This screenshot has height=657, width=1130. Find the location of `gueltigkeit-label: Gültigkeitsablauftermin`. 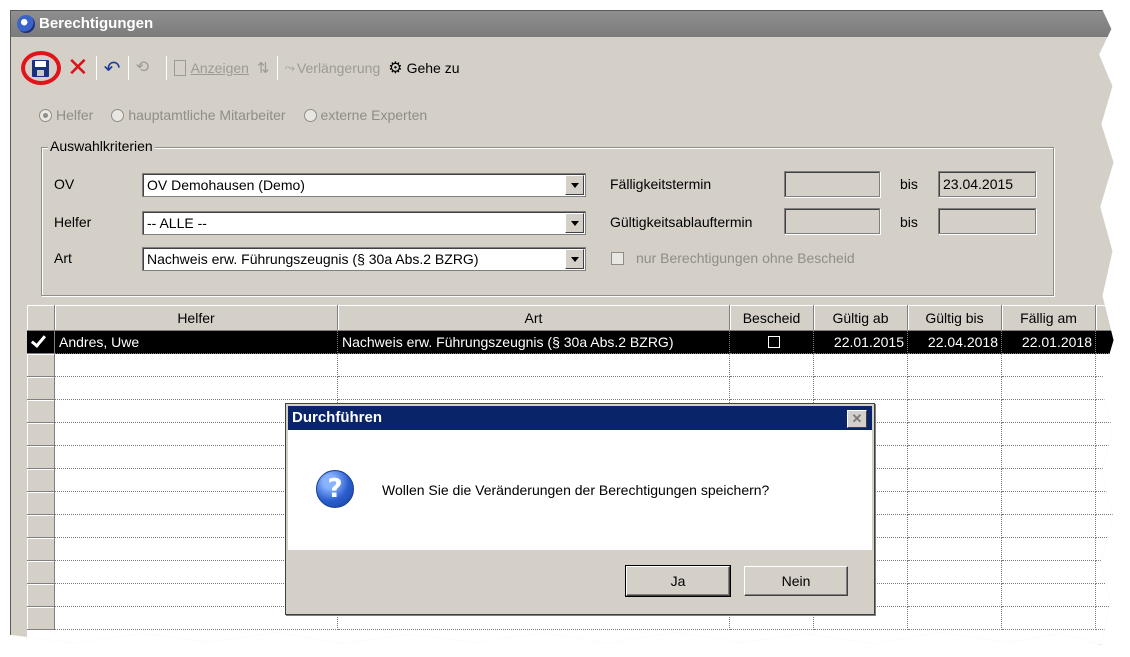

gueltigkeit-label: Gültigkeitsablauftermin is located at coordinates (681, 222).